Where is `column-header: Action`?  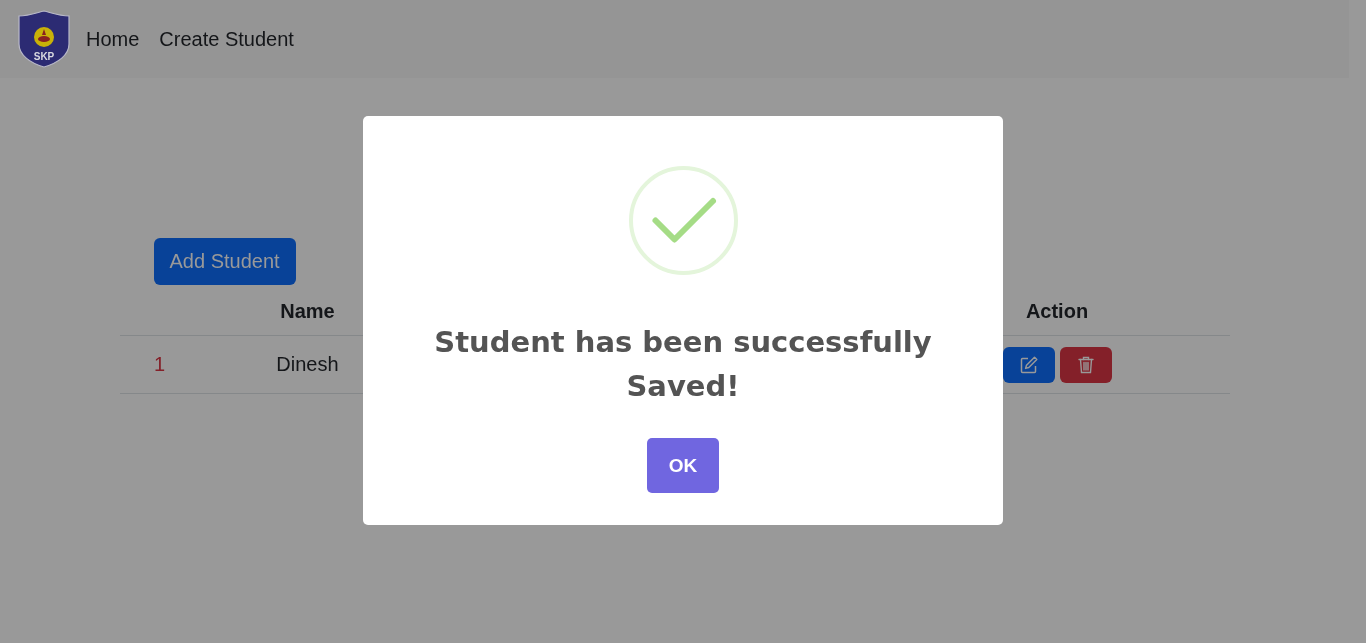
column-header: Action is located at coordinates (1057, 311).